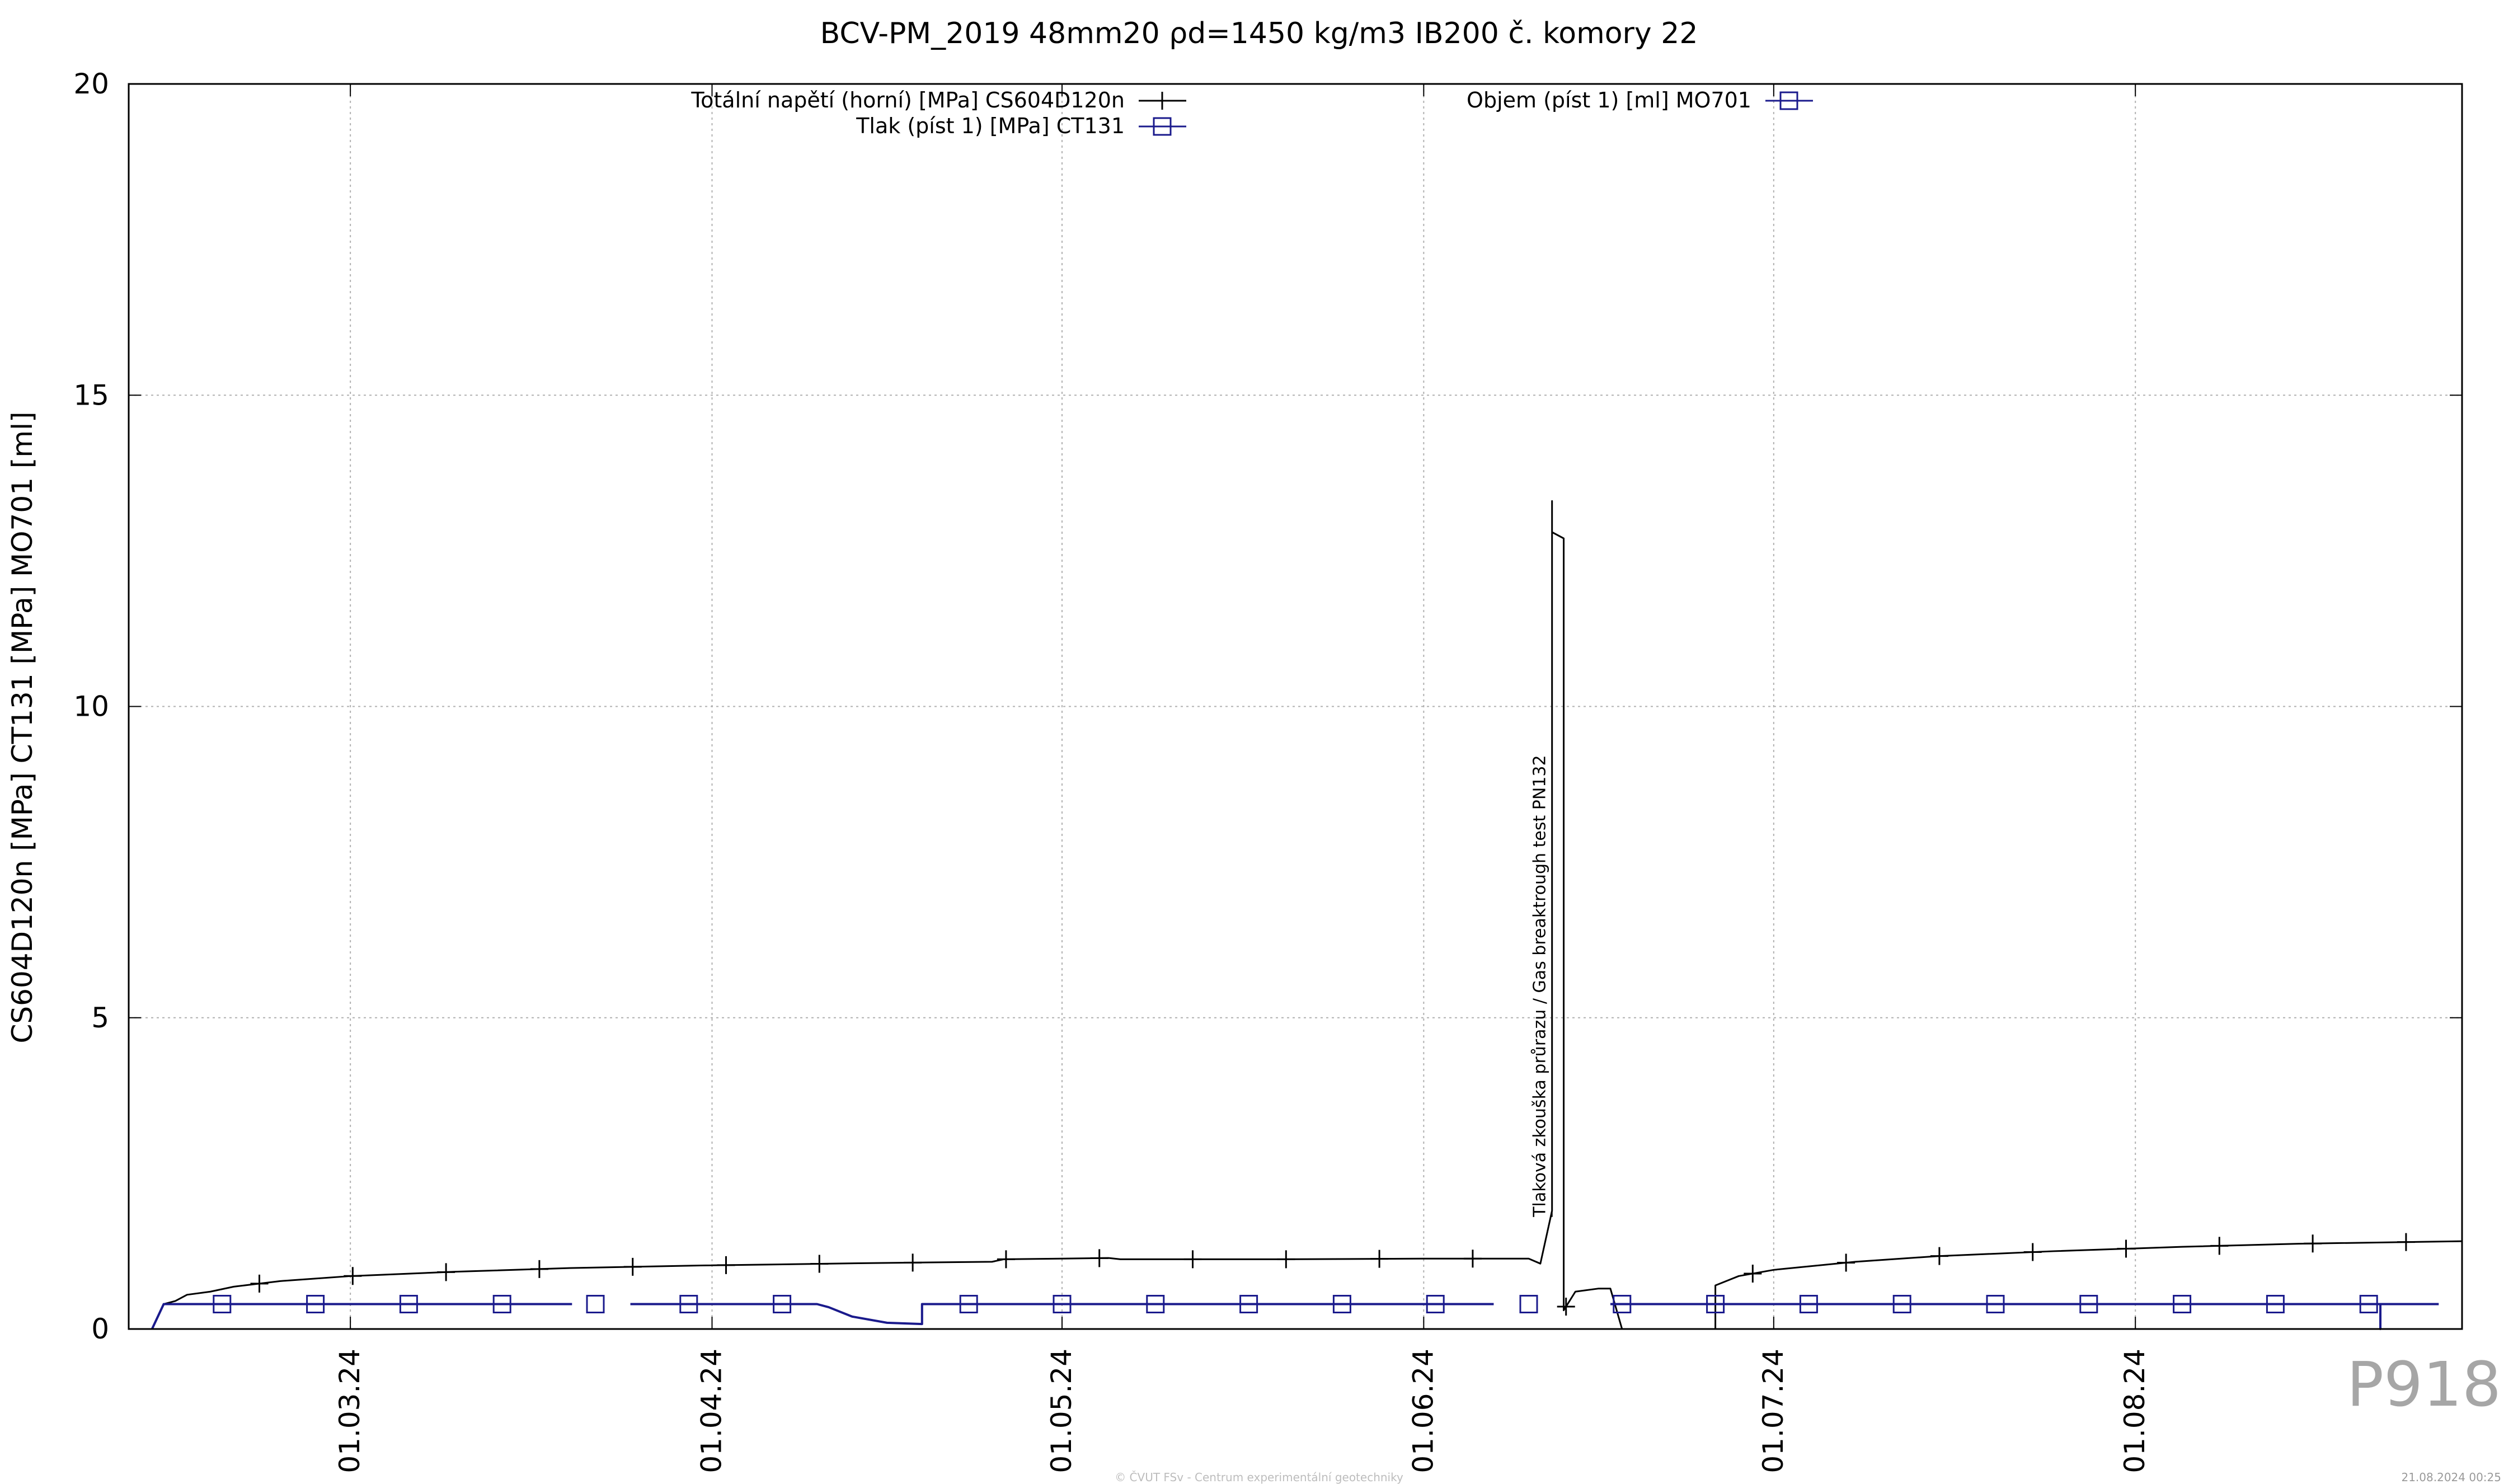  Describe the element at coordinates (100, 1018) in the screenshot. I see `y-tick-label: 5` at that location.